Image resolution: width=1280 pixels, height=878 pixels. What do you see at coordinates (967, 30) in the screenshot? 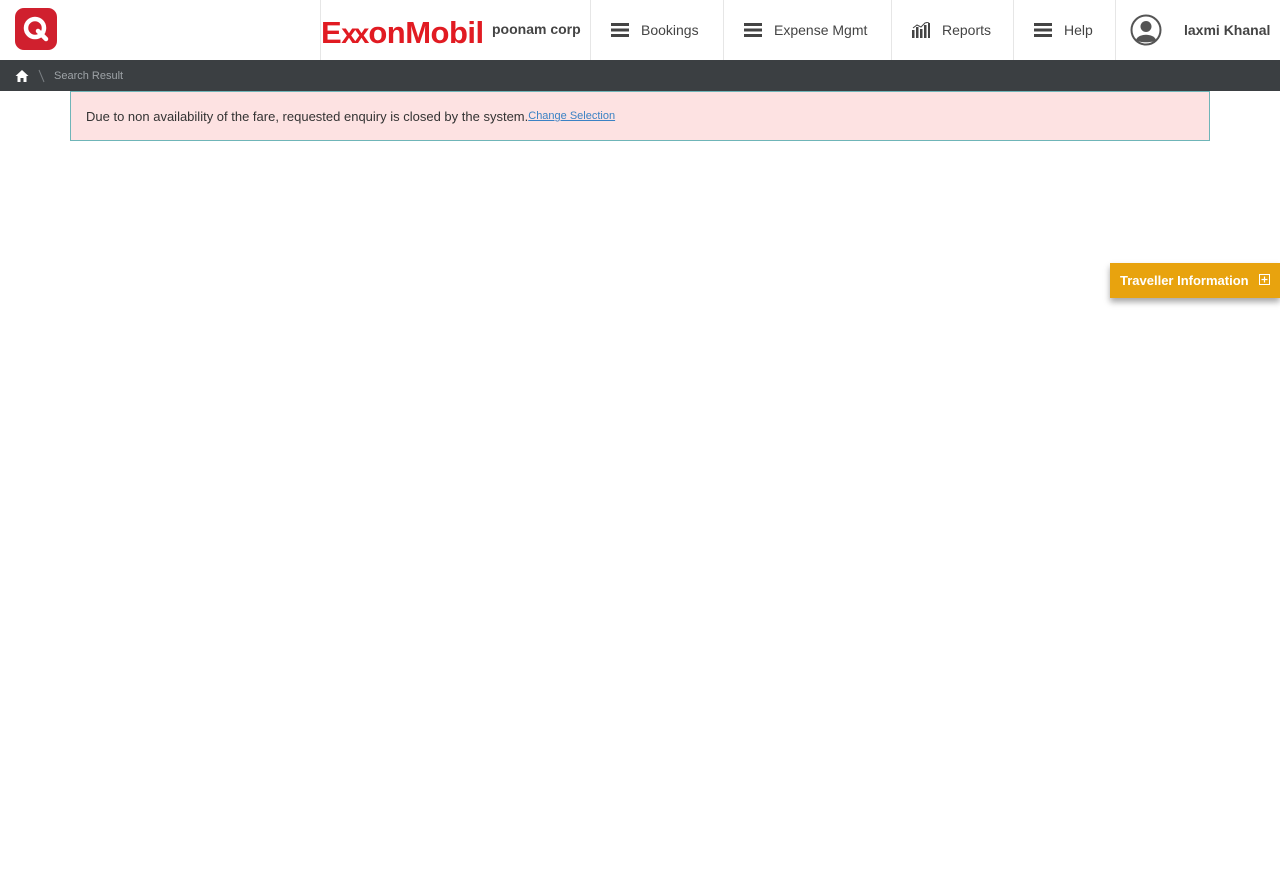
I see `nav-reports-label: Reports` at bounding box center [967, 30].